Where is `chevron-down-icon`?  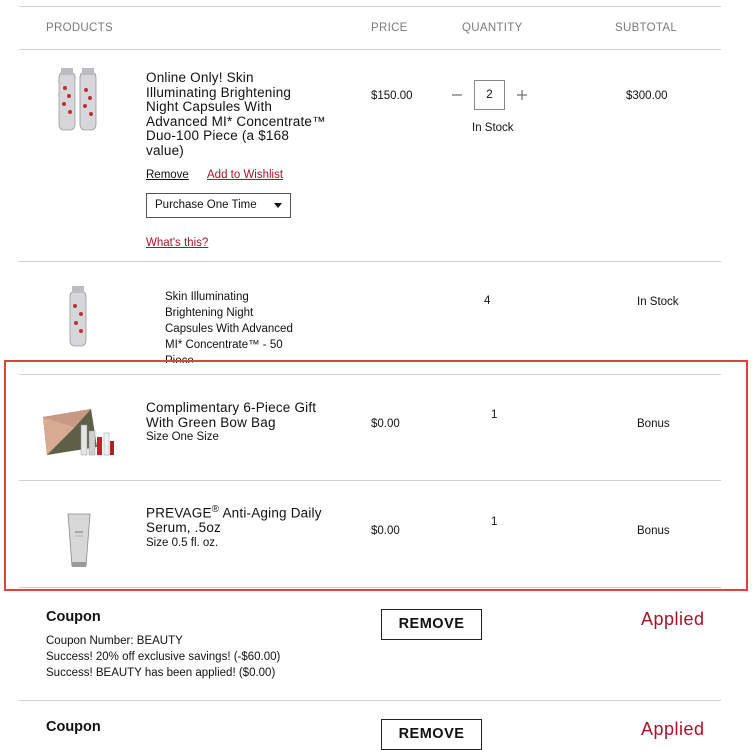
chevron-down-icon is located at coordinates (278, 205).